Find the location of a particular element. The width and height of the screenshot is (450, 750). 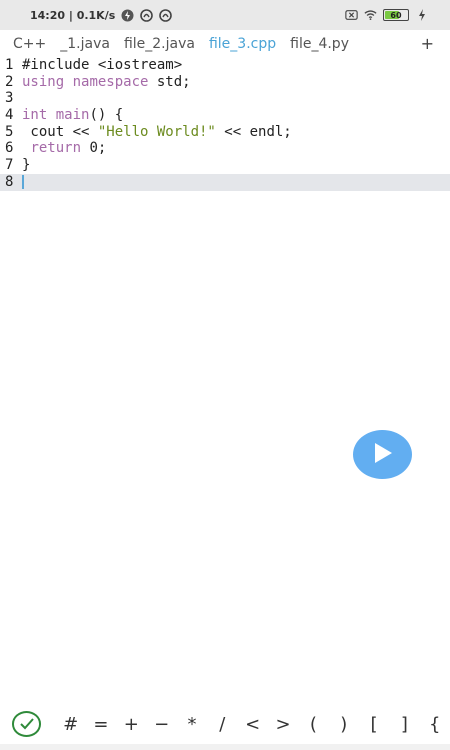

checkmark-icon is located at coordinates (27, 724).